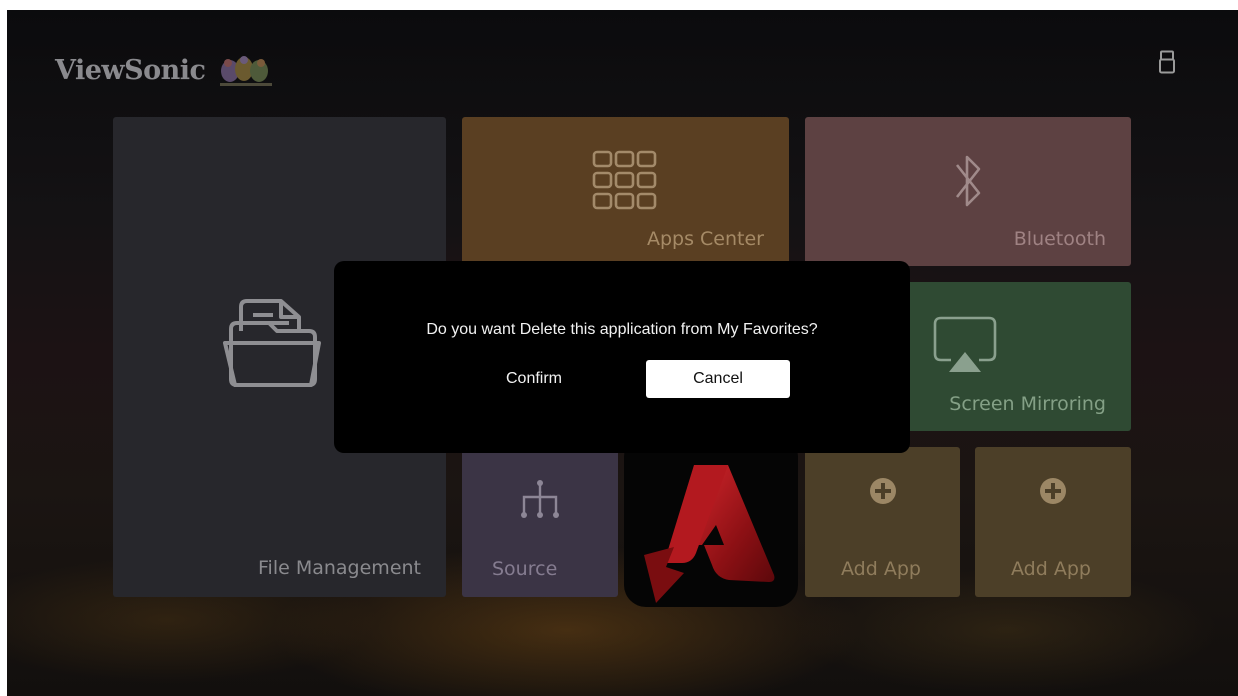  I want to click on tile-bluetooth: Bluetooth, so click(968, 191).